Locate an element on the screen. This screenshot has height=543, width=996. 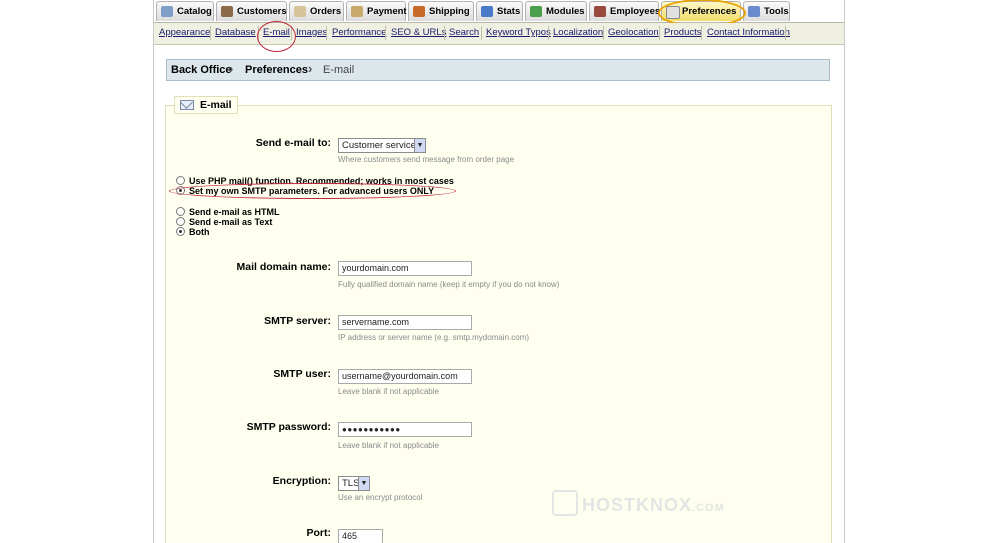
radio-send-both: Both is located at coordinates (193, 232).